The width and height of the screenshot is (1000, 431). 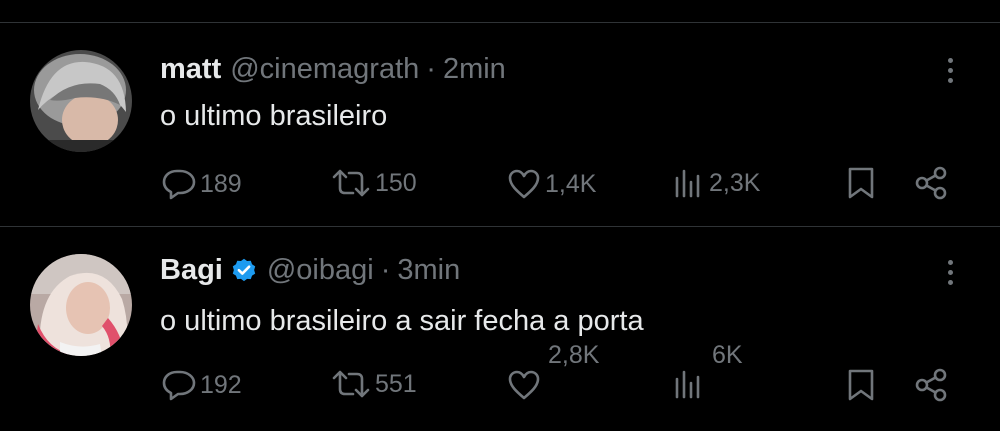 What do you see at coordinates (221, 384) in the screenshot?
I see `reply-count: 192` at bounding box center [221, 384].